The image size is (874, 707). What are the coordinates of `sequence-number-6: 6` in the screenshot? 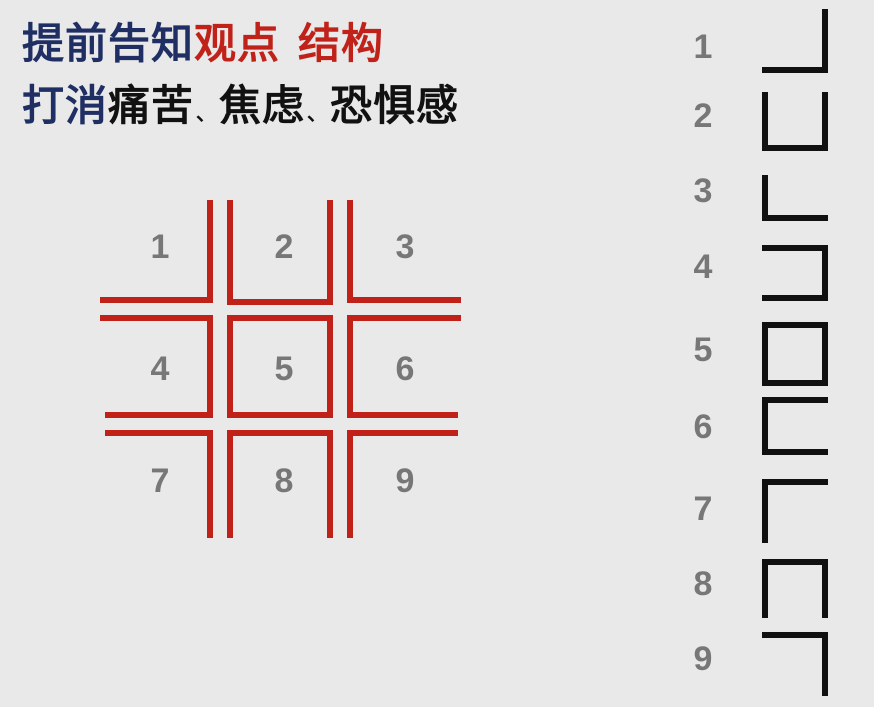 It's located at (703, 427).